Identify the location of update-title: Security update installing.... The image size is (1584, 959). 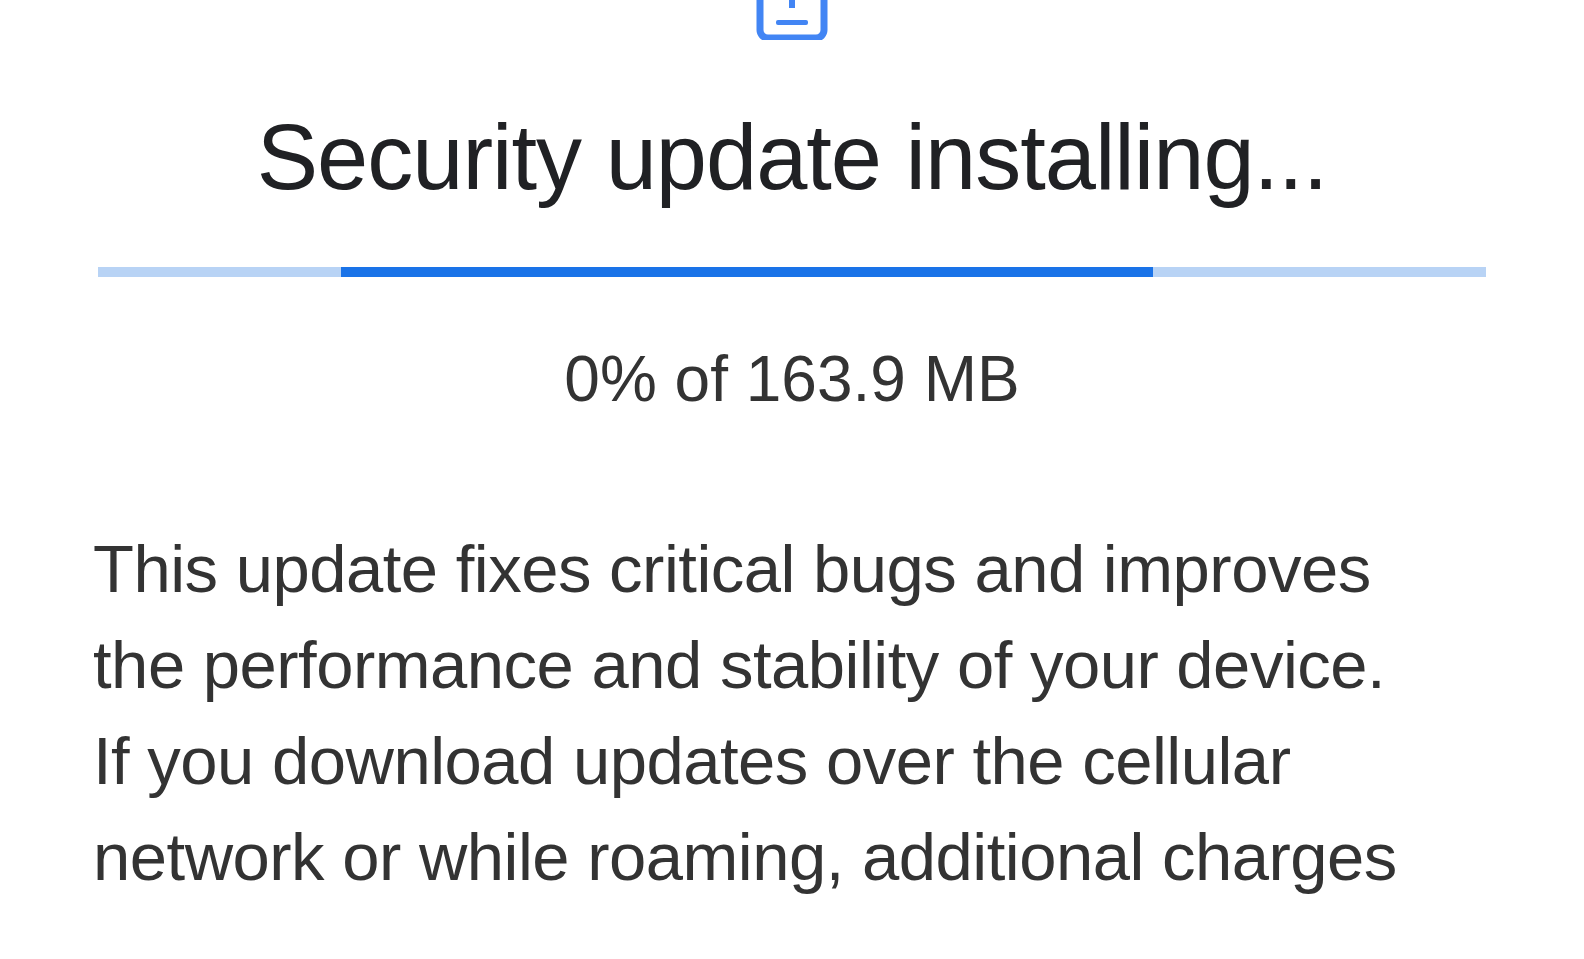
(792, 157).